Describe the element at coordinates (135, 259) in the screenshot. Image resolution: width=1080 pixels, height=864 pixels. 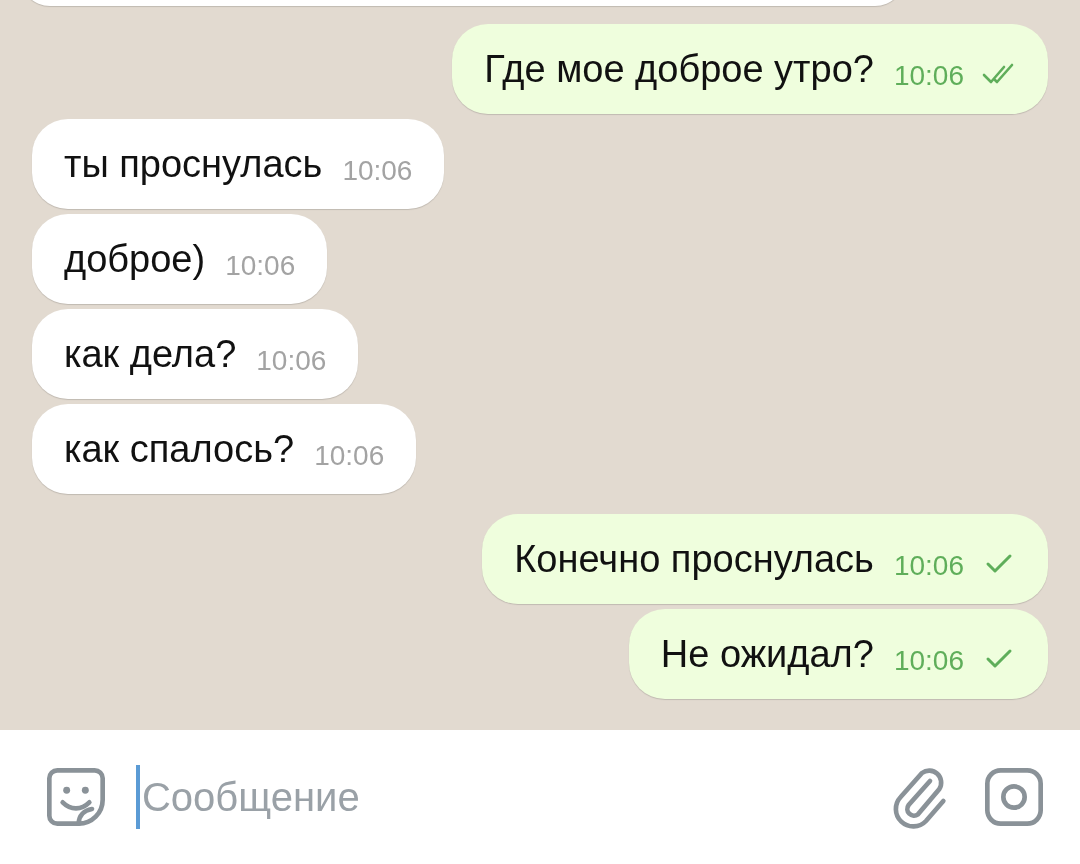
I see `message-text: доброе)` at that location.